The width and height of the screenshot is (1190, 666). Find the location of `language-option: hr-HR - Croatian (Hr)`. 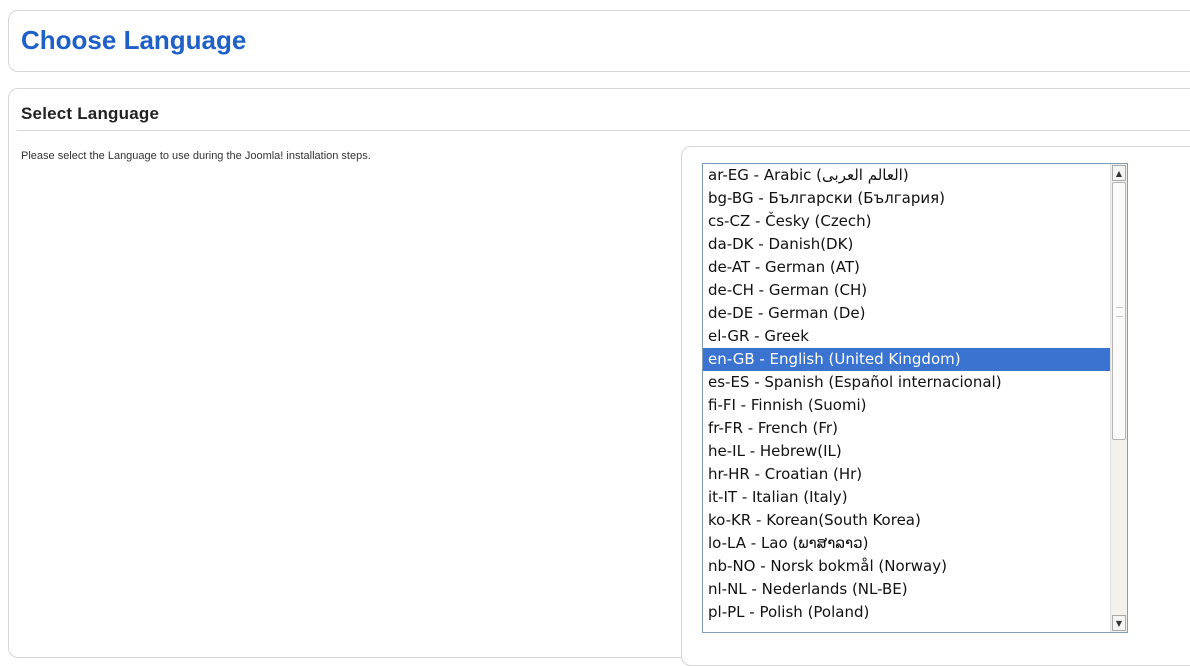

language-option: hr-HR - Croatian (Hr) is located at coordinates (906, 474).